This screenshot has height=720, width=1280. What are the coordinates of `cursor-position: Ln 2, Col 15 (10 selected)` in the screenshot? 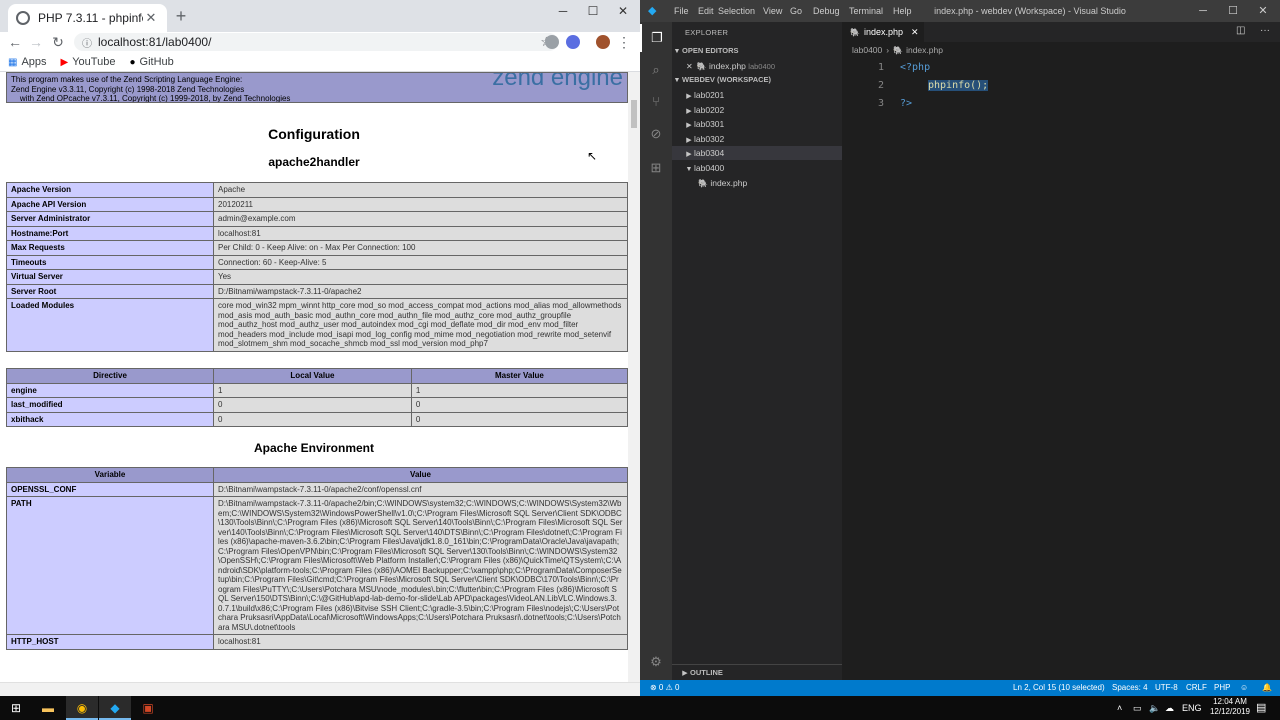 It's located at (1059, 688).